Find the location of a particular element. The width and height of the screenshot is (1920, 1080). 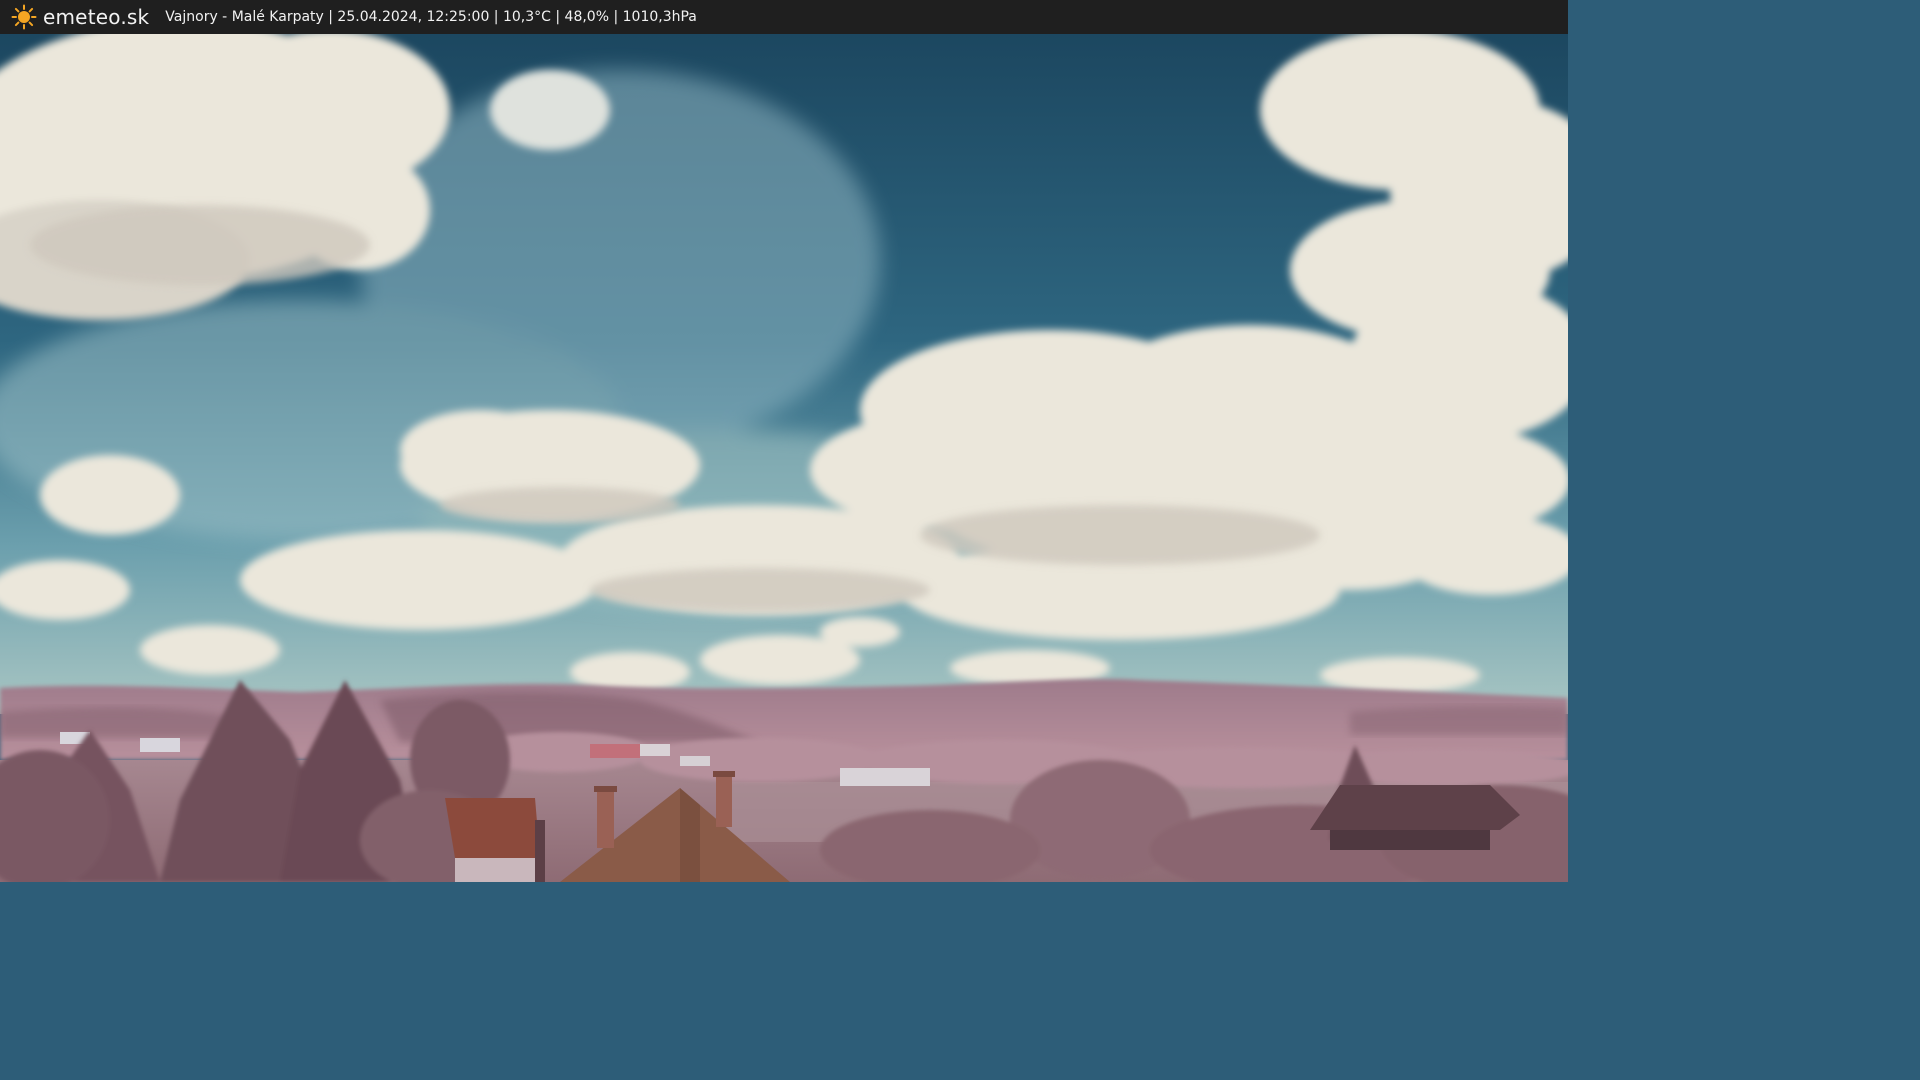

sun-icon is located at coordinates (24, 17).